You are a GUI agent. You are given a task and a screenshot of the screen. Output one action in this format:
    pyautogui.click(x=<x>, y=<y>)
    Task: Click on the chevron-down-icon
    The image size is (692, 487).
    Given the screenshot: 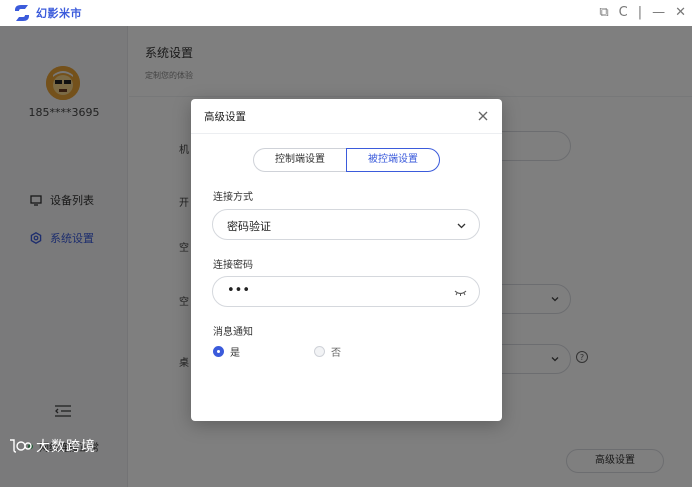 What is the action you would take?
    pyautogui.click(x=461, y=226)
    